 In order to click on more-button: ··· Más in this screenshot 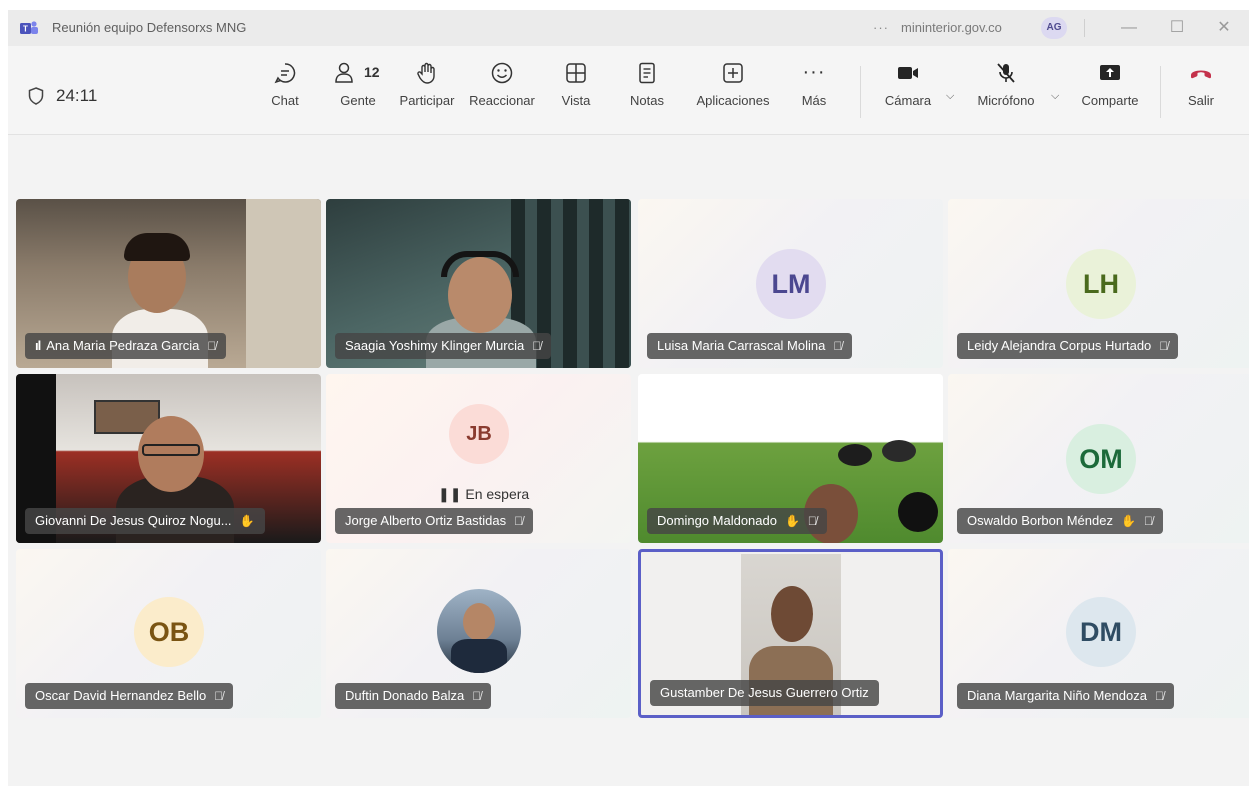, I will do `click(814, 92)`.